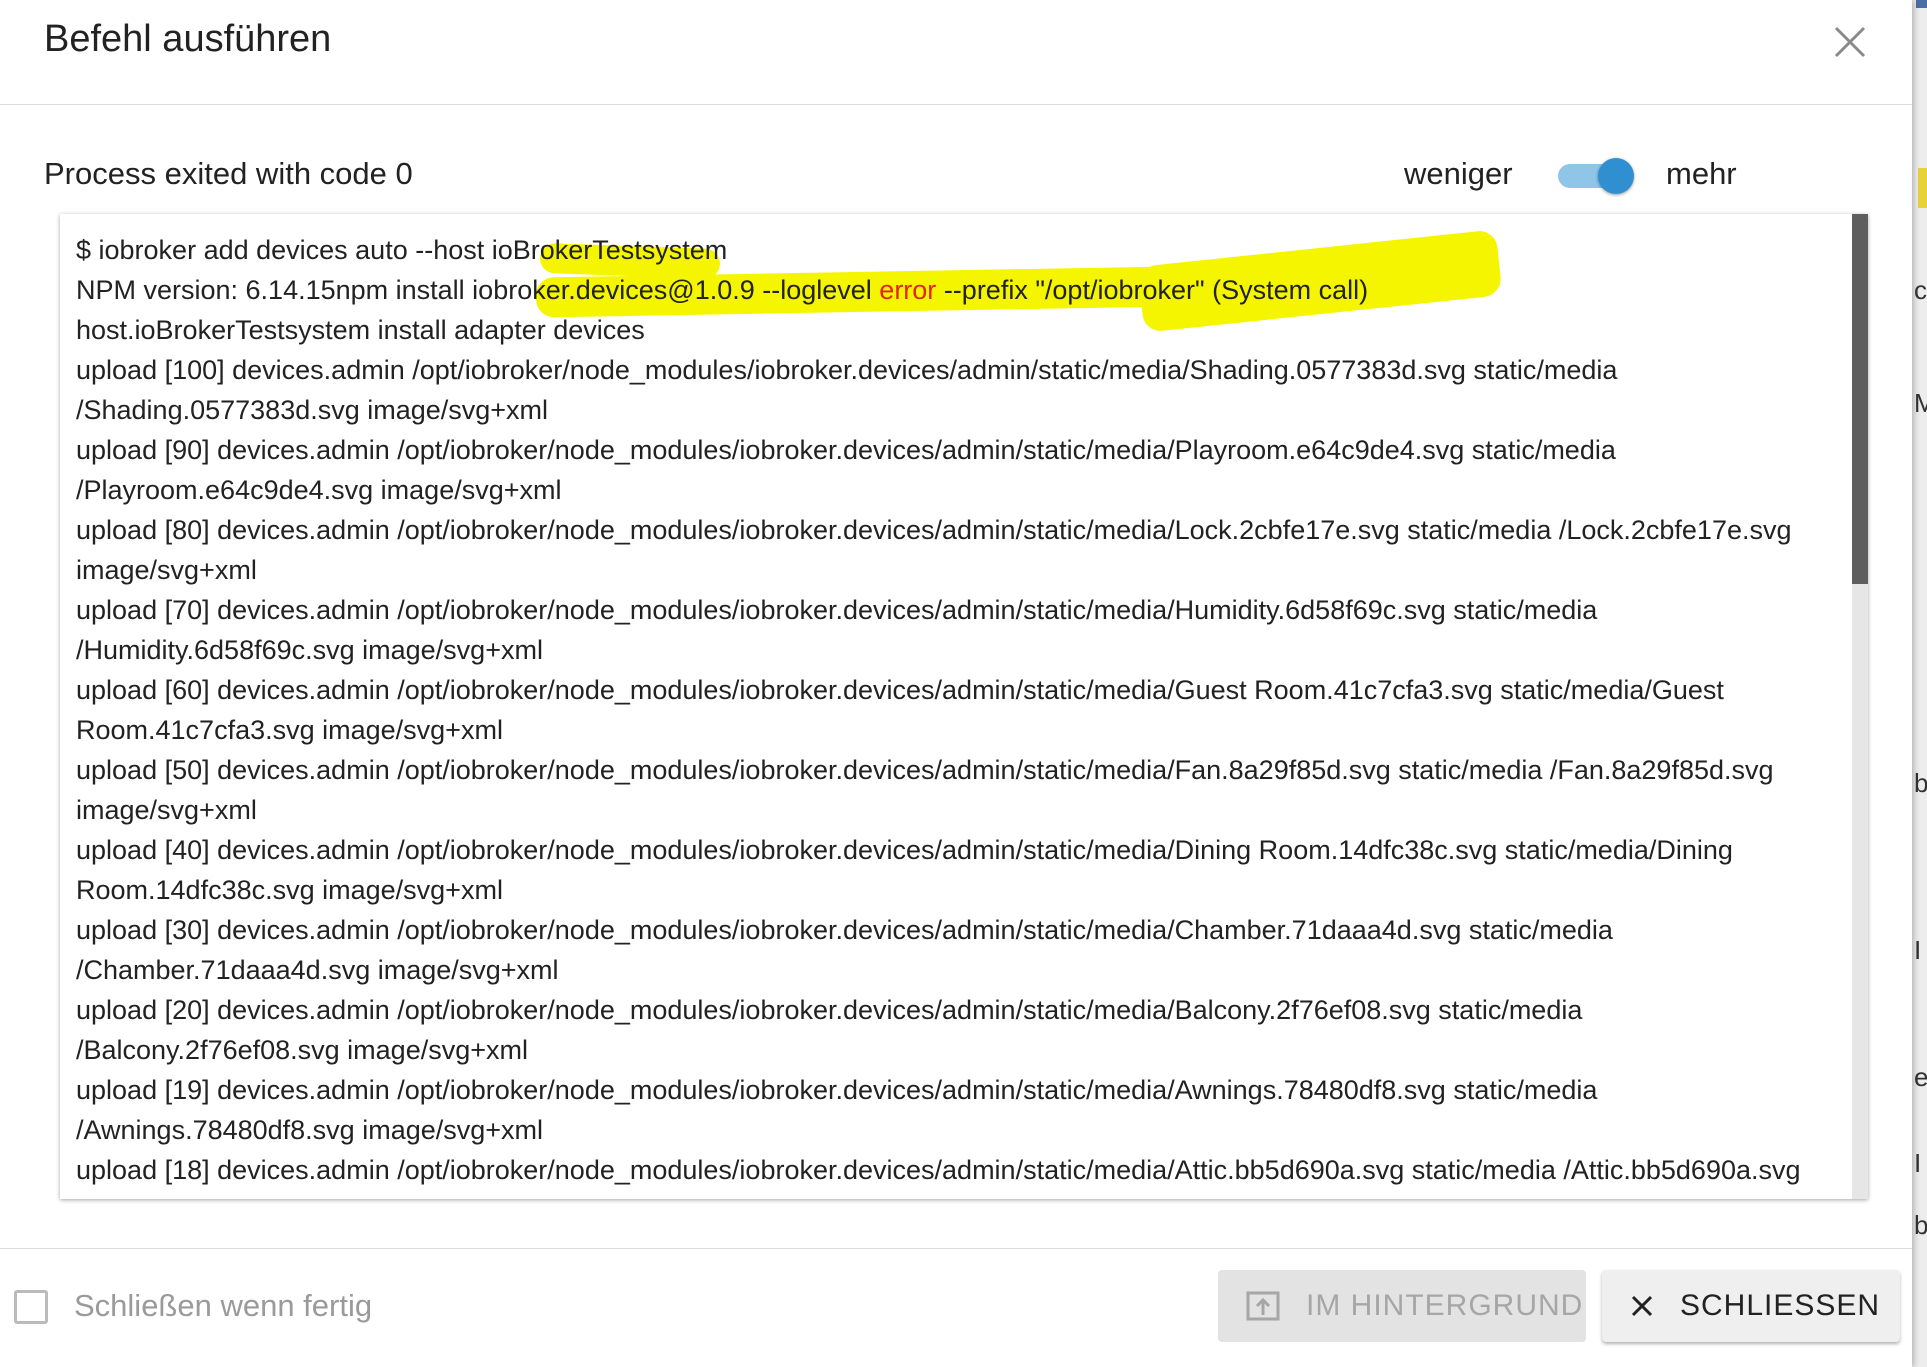  What do you see at coordinates (1860, 399) in the screenshot?
I see `log-scrollbar-thumb` at bounding box center [1860, 399].